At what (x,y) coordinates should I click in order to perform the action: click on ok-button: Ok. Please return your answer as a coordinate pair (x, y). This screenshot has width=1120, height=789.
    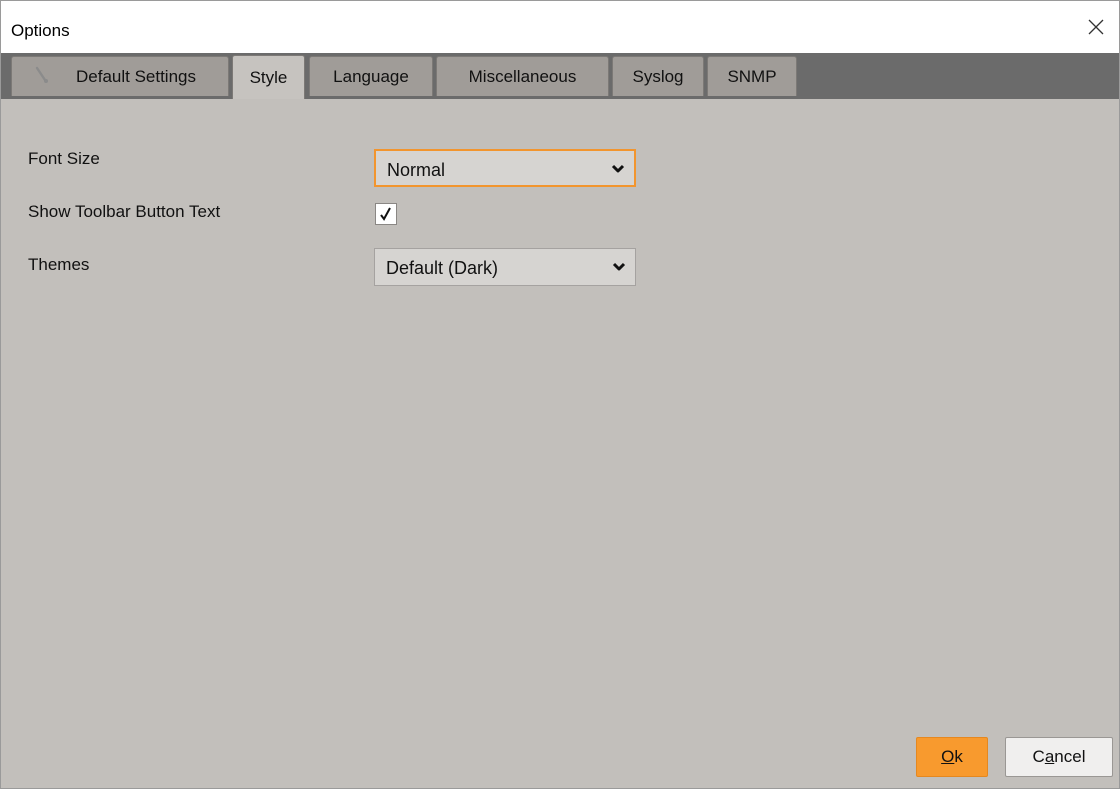
    Looking at the image, I should click on (952, 757).